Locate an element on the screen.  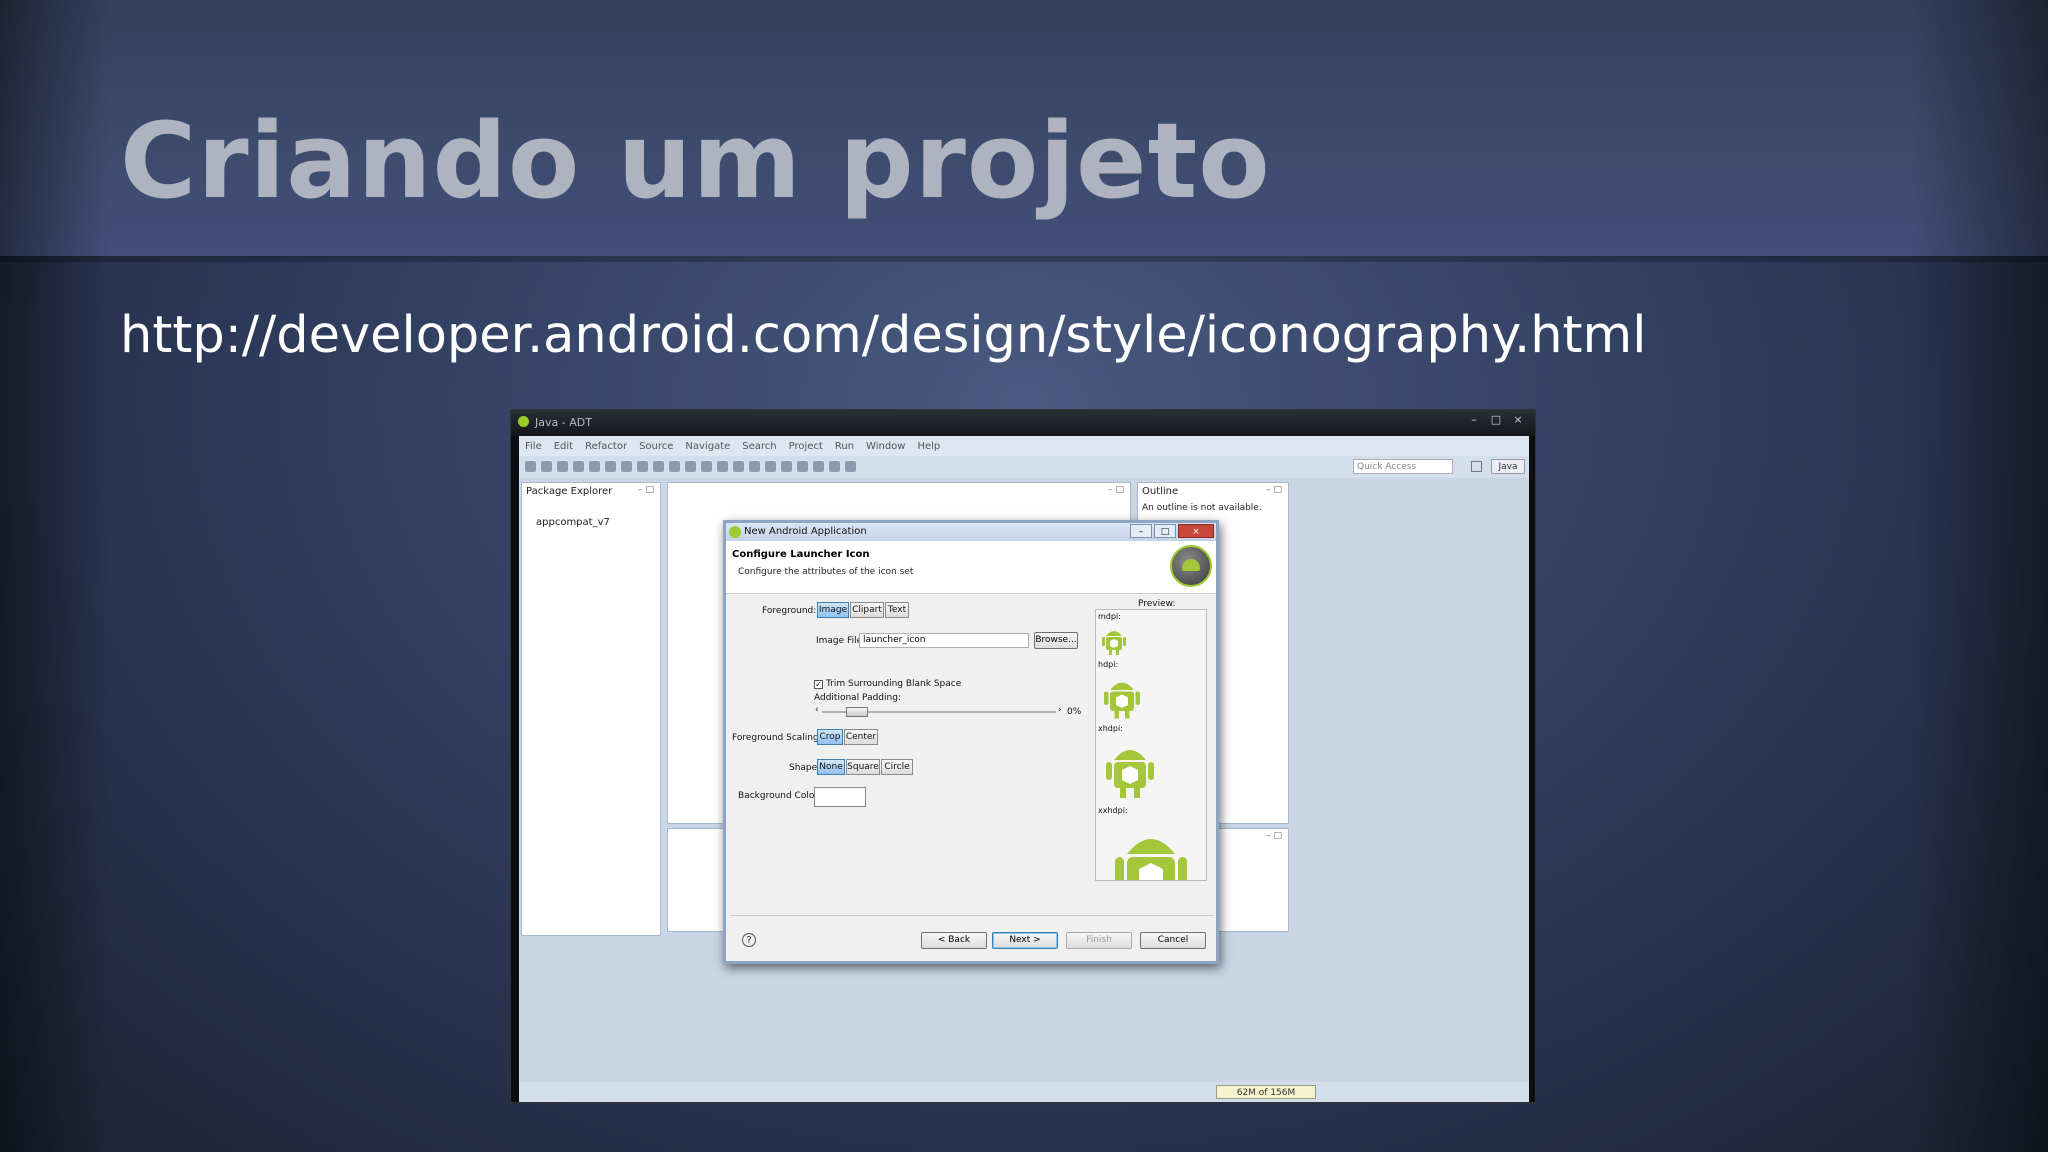
outline-message: An outline is not available. is located at coordinates (1202, 508).